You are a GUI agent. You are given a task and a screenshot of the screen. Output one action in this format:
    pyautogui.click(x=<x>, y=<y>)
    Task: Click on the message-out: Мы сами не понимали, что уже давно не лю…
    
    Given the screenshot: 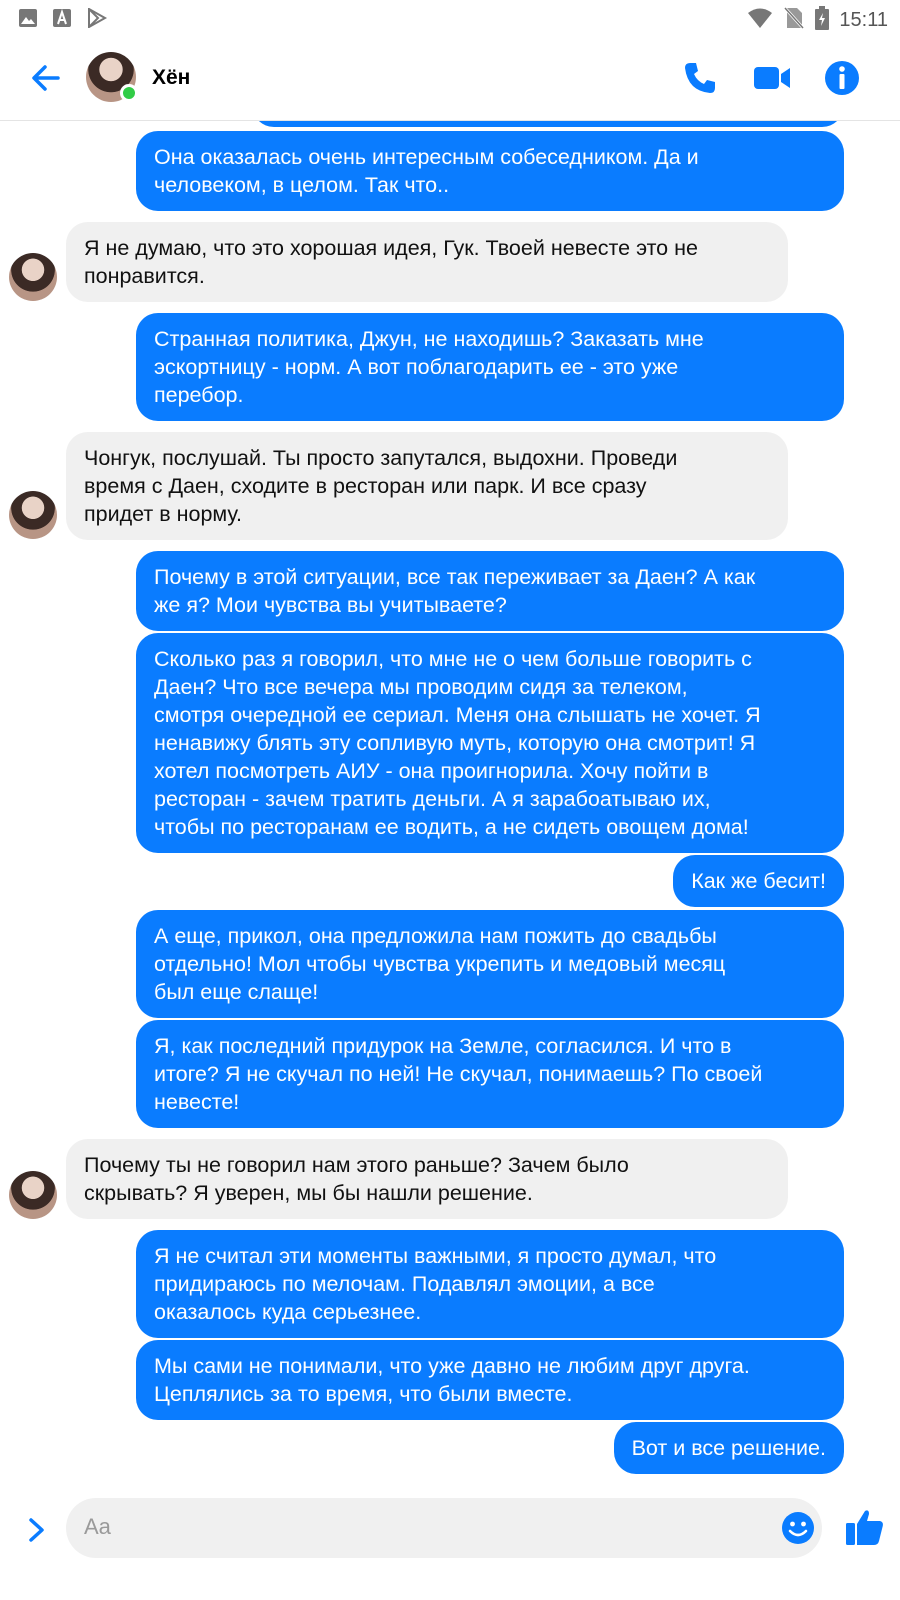 What is the action you would take?
    pyautogui.click(x=490, y=1380)
    